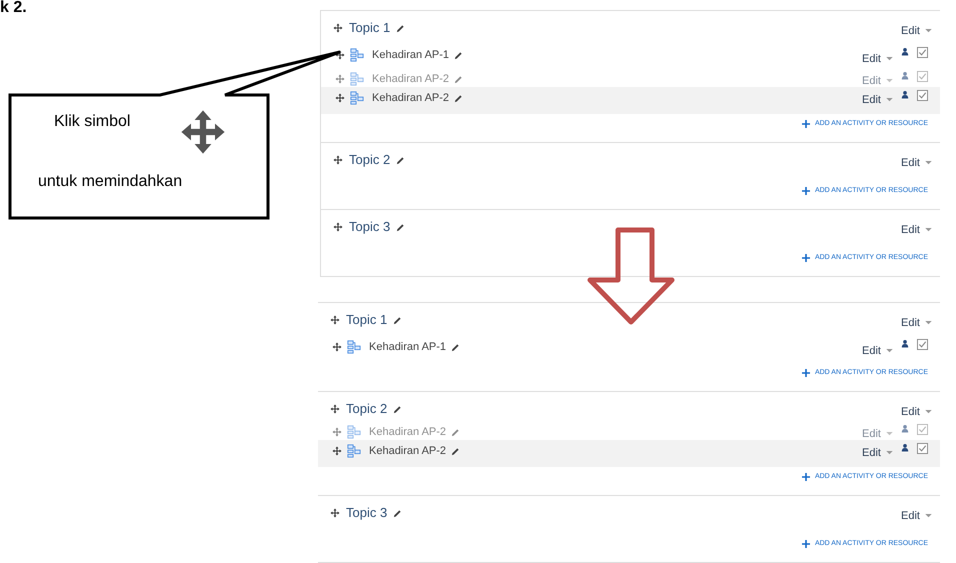 This screenshot has width=956, height=563. What do you see at coordinates (110, 182) in the screenshot?
I see `callout-text: untuk memindahkan` at bounding box center [110, 182].